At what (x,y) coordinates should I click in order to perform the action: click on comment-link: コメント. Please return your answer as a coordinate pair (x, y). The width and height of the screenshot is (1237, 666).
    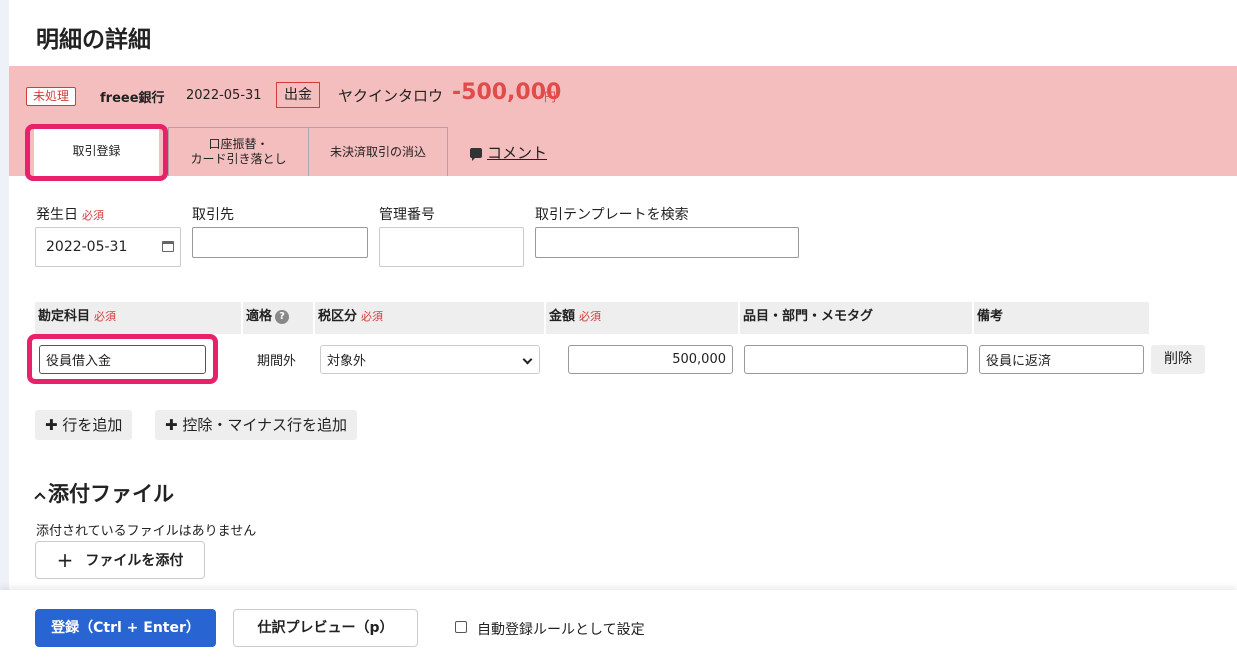
    Looking at the image, I should click on (508, 152).